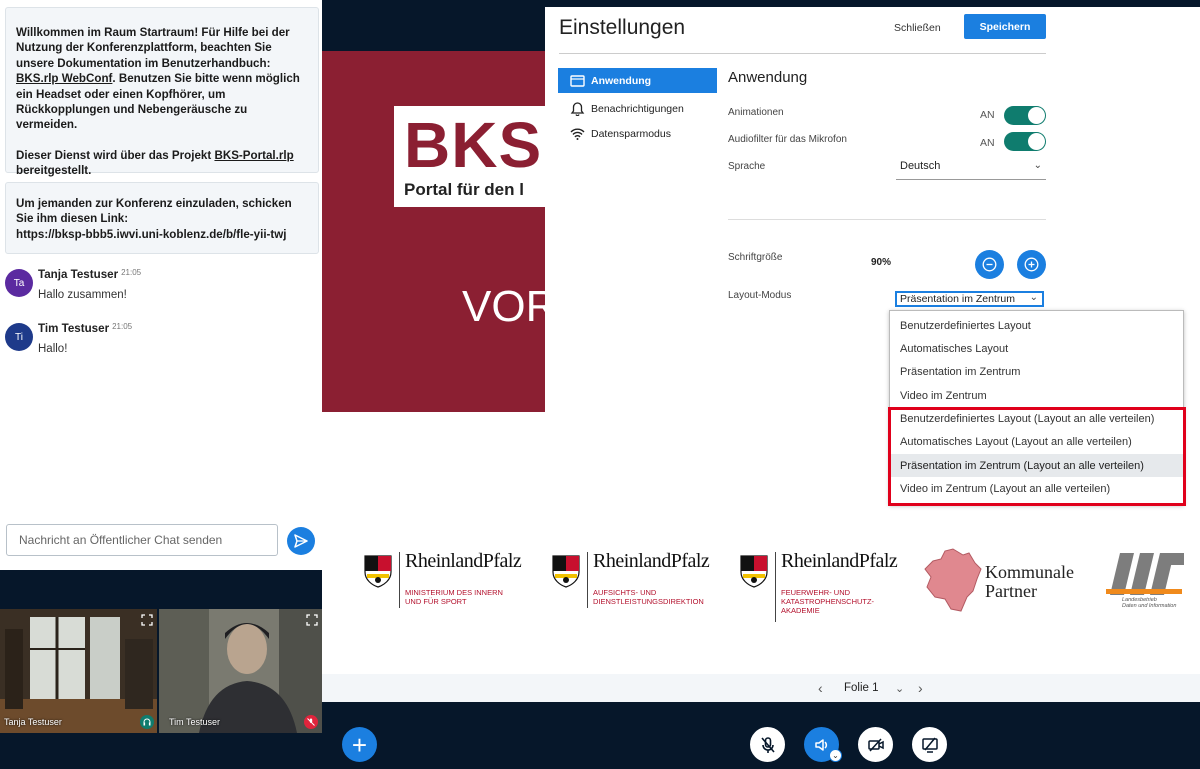 Image resolution: width=1200 pixels, height=769 pixels. What do you see at coordinates (835, 755) in the screenshot?
I see `audio-options-chevron-icon: ⌄` at bounding box center [835, 755].